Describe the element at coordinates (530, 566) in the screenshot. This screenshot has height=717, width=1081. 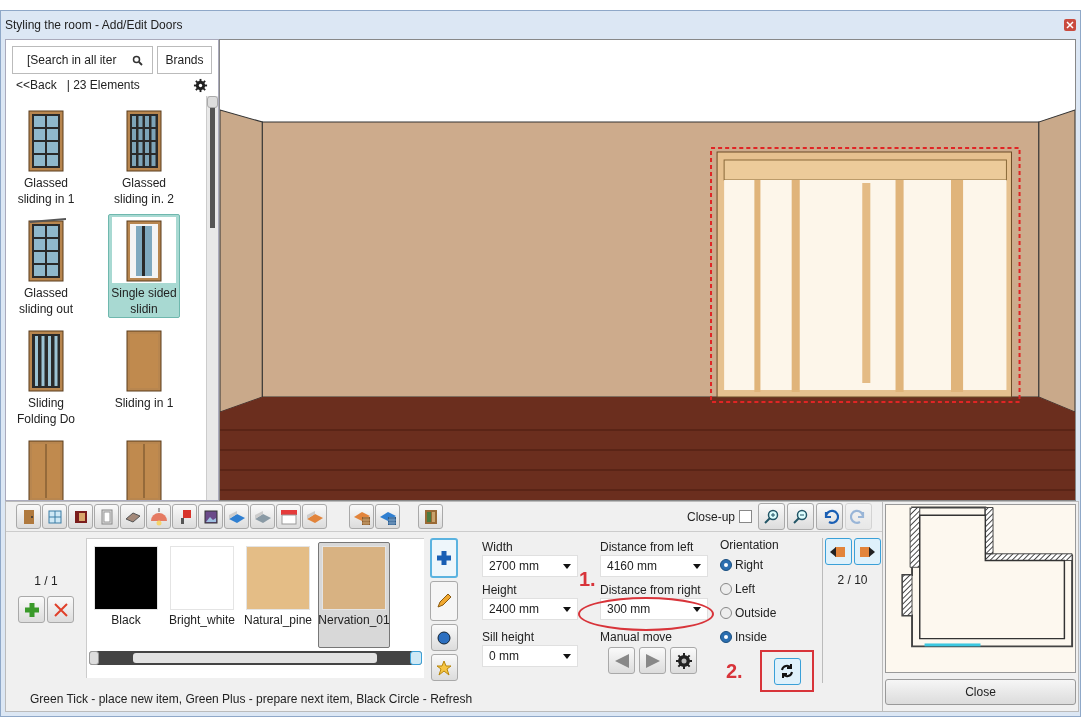
I see `dropdown-field: 2700 mm` at that location.